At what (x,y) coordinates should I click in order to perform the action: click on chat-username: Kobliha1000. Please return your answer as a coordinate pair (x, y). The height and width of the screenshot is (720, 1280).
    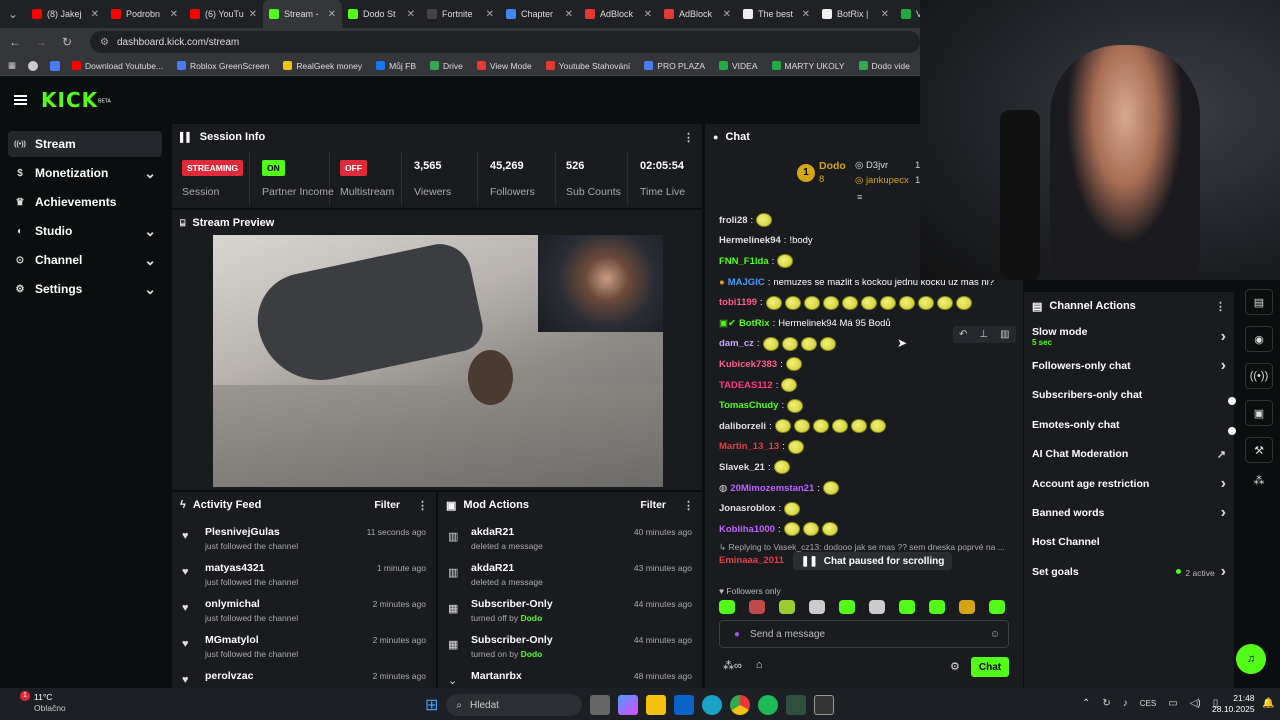
    Looking at the image, I should click on (747, 529).